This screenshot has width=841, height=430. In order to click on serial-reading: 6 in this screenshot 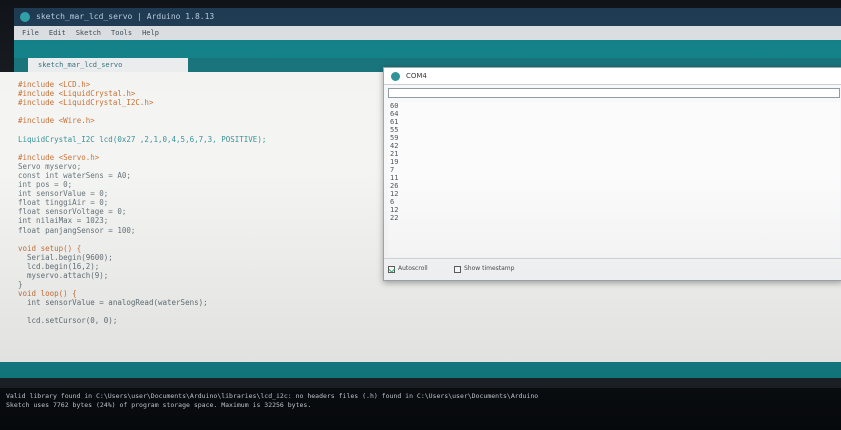, I will do `click(392, 202)`.